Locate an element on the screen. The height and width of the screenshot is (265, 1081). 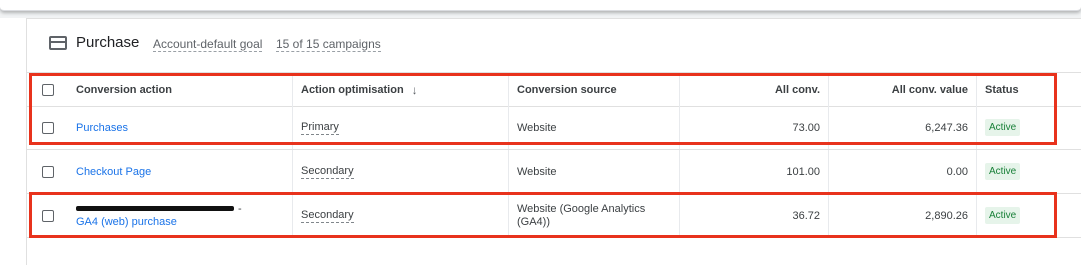
top-bar is located at coordinates (540, 9).